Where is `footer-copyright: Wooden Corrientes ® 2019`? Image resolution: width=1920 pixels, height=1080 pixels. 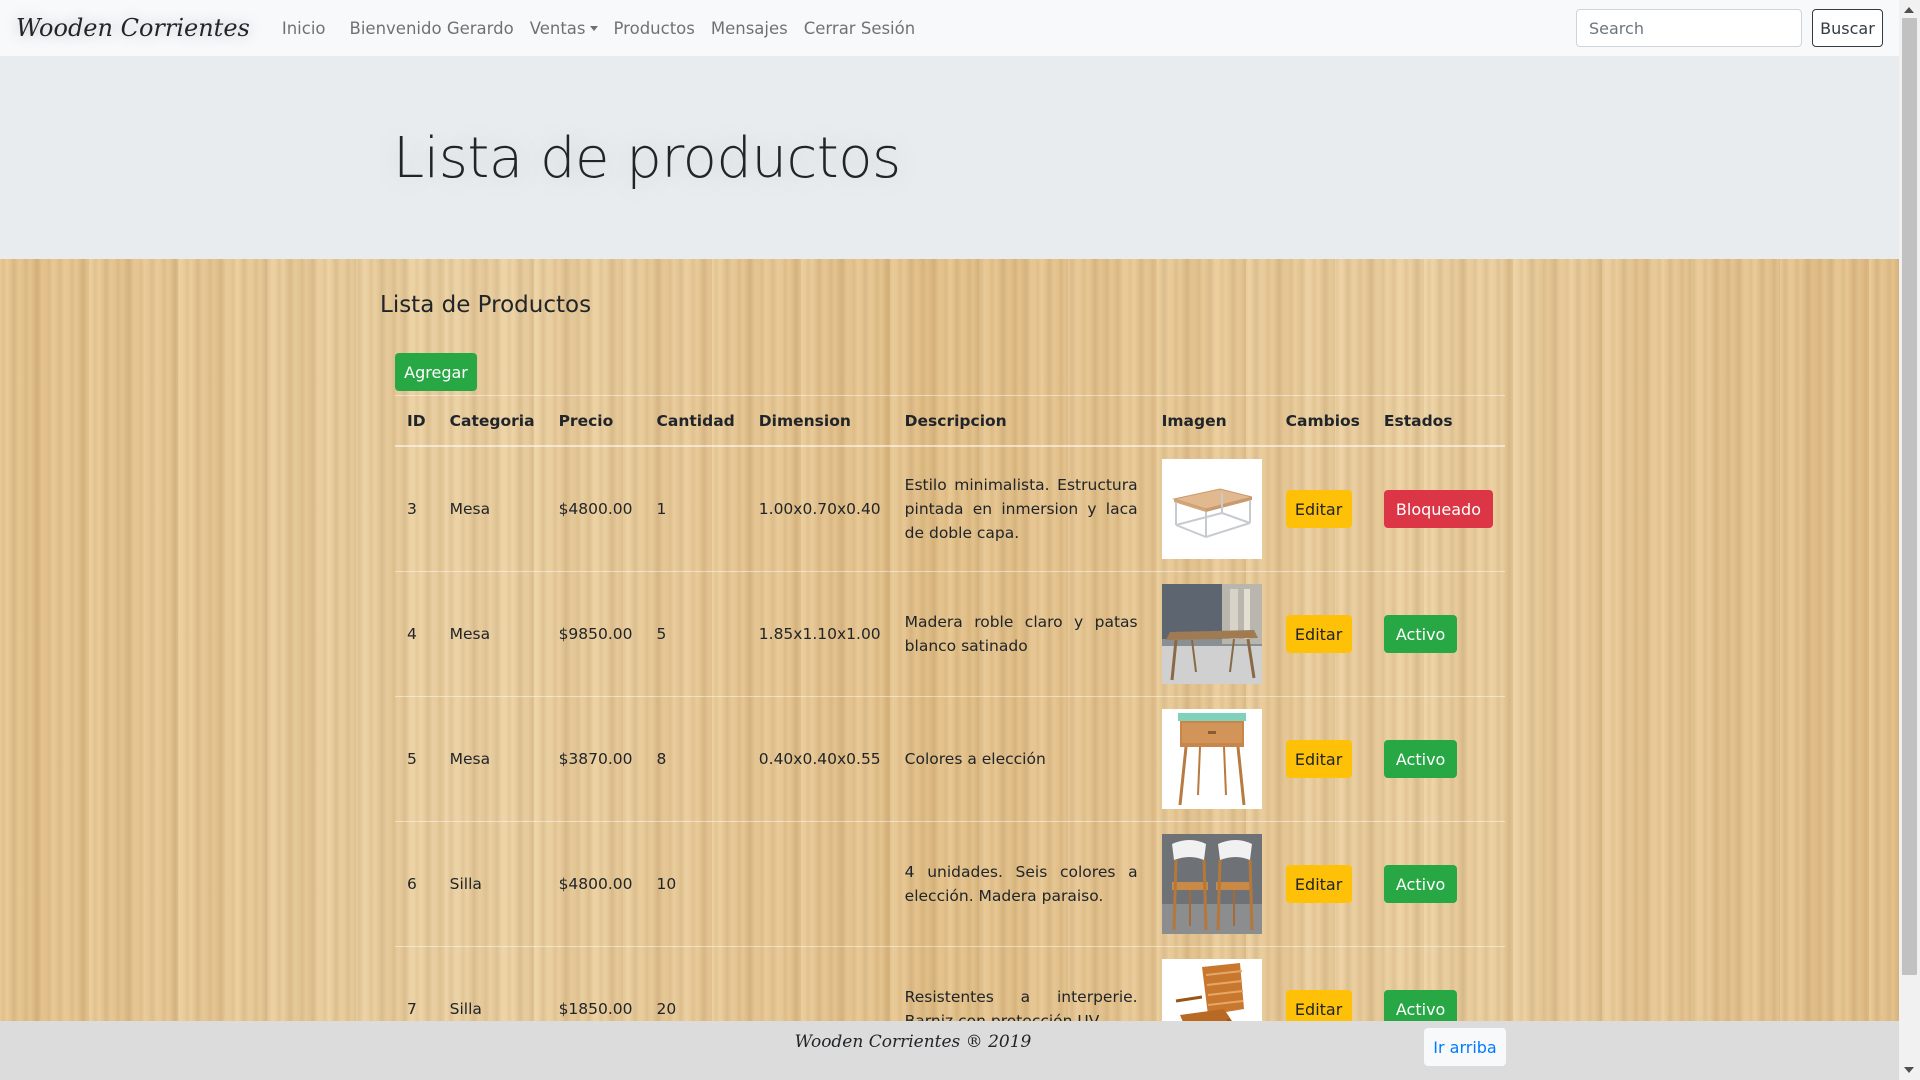
footer-copyright: Wooden Corrientes ® 2019 is located at coordinates (913, 1042).